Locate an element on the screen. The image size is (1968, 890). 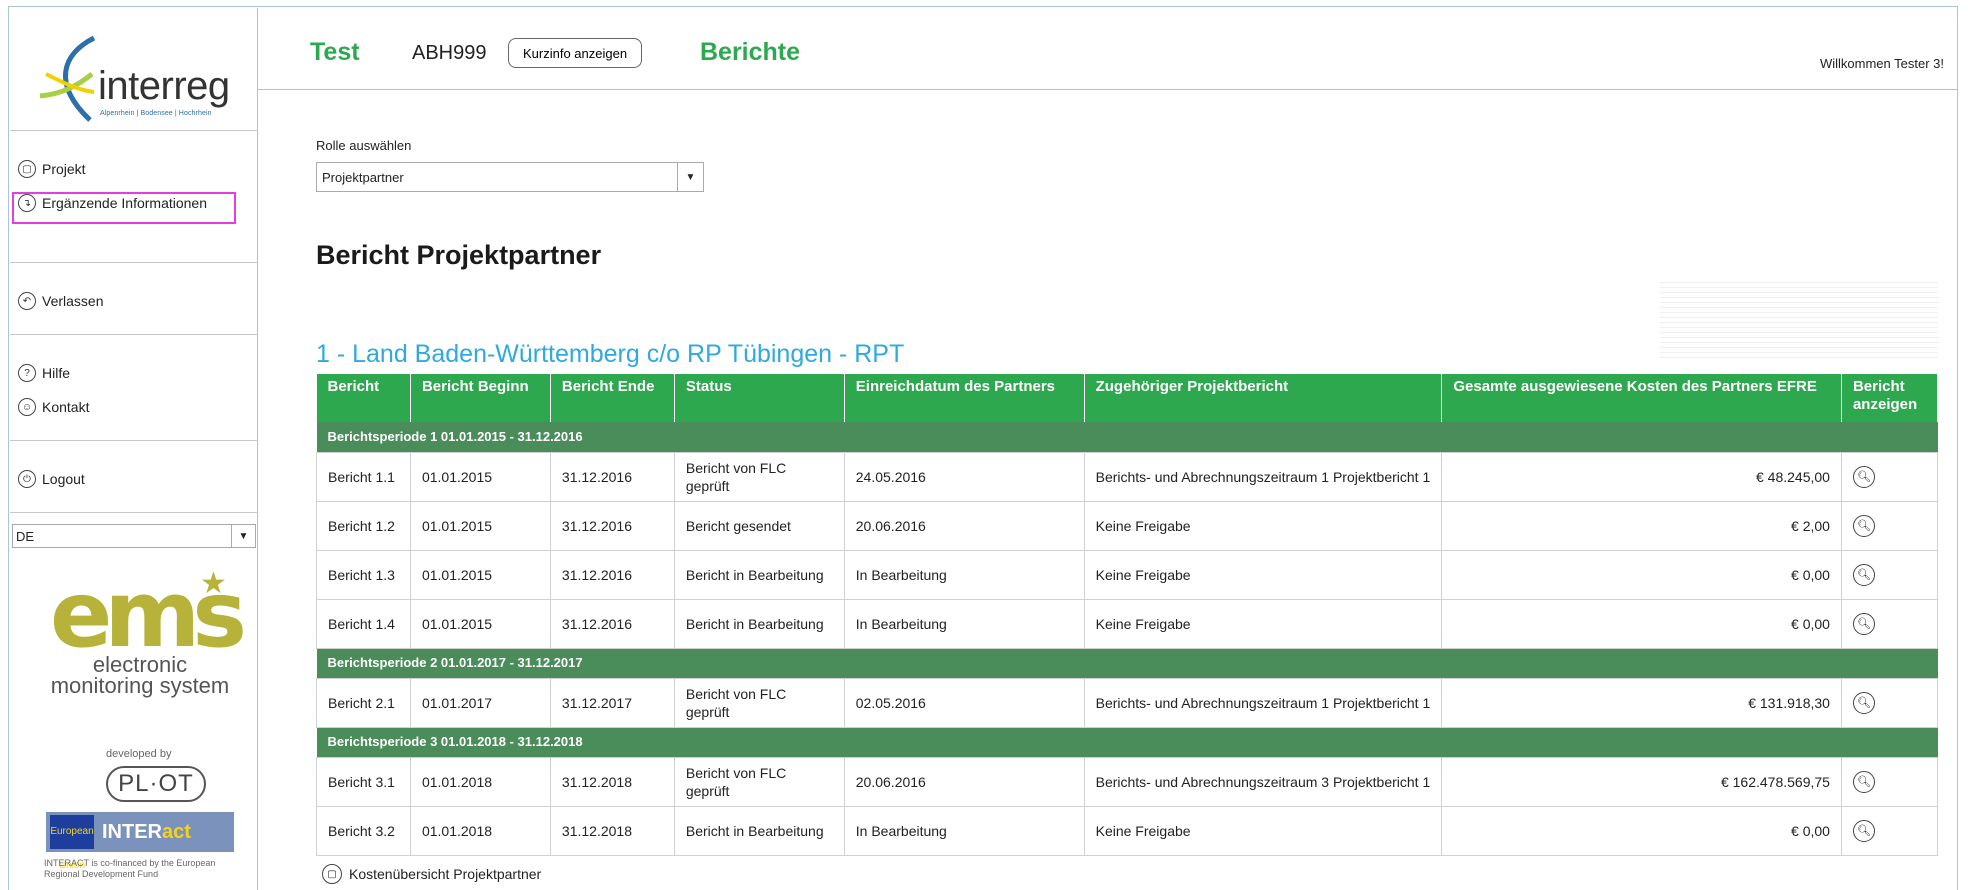
cell-status: Bericht gesendet is located at coordinates (759, 525).